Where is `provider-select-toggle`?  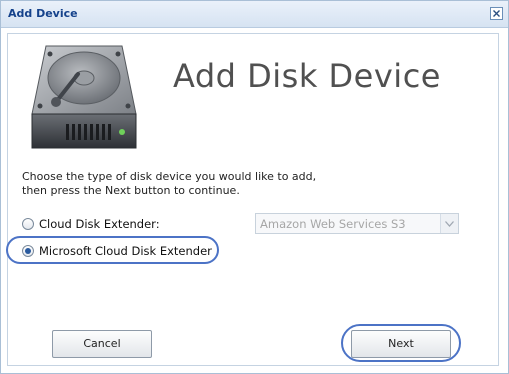 provider-select-toggle is located at coordinates (449, 223).